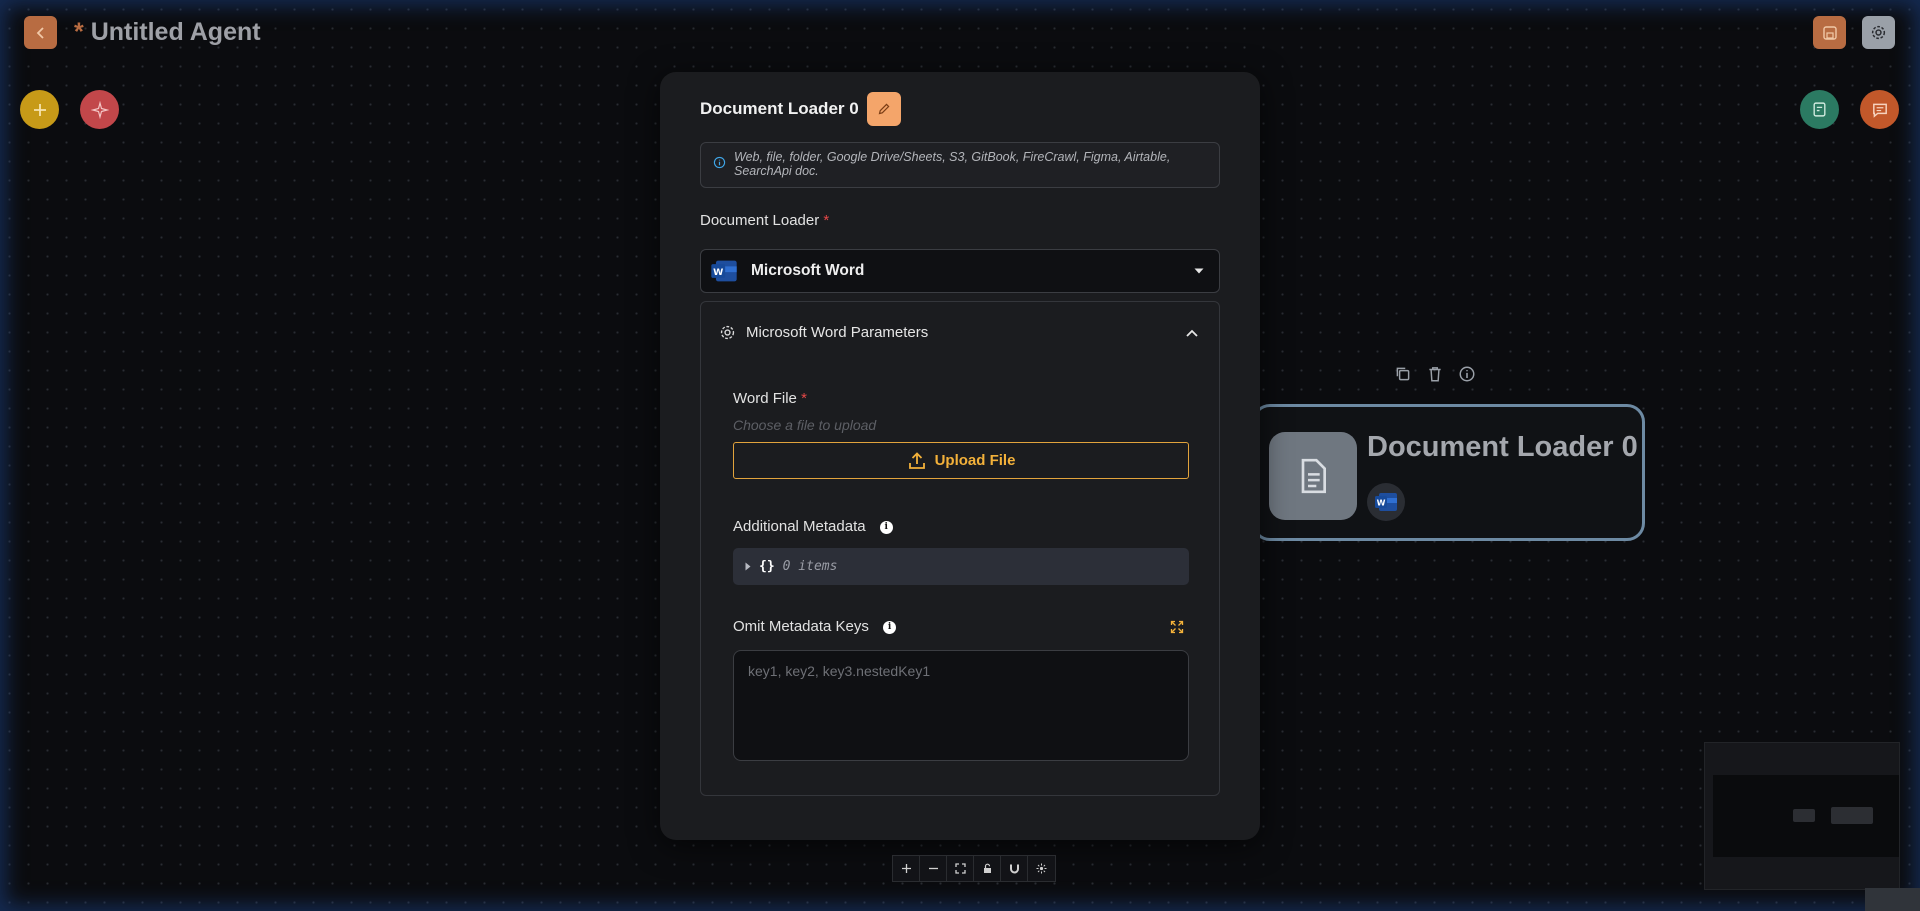 This screenshot has height=911, width=1920. I want to click on loader-label-text: Document Loader, so click(760, 220).